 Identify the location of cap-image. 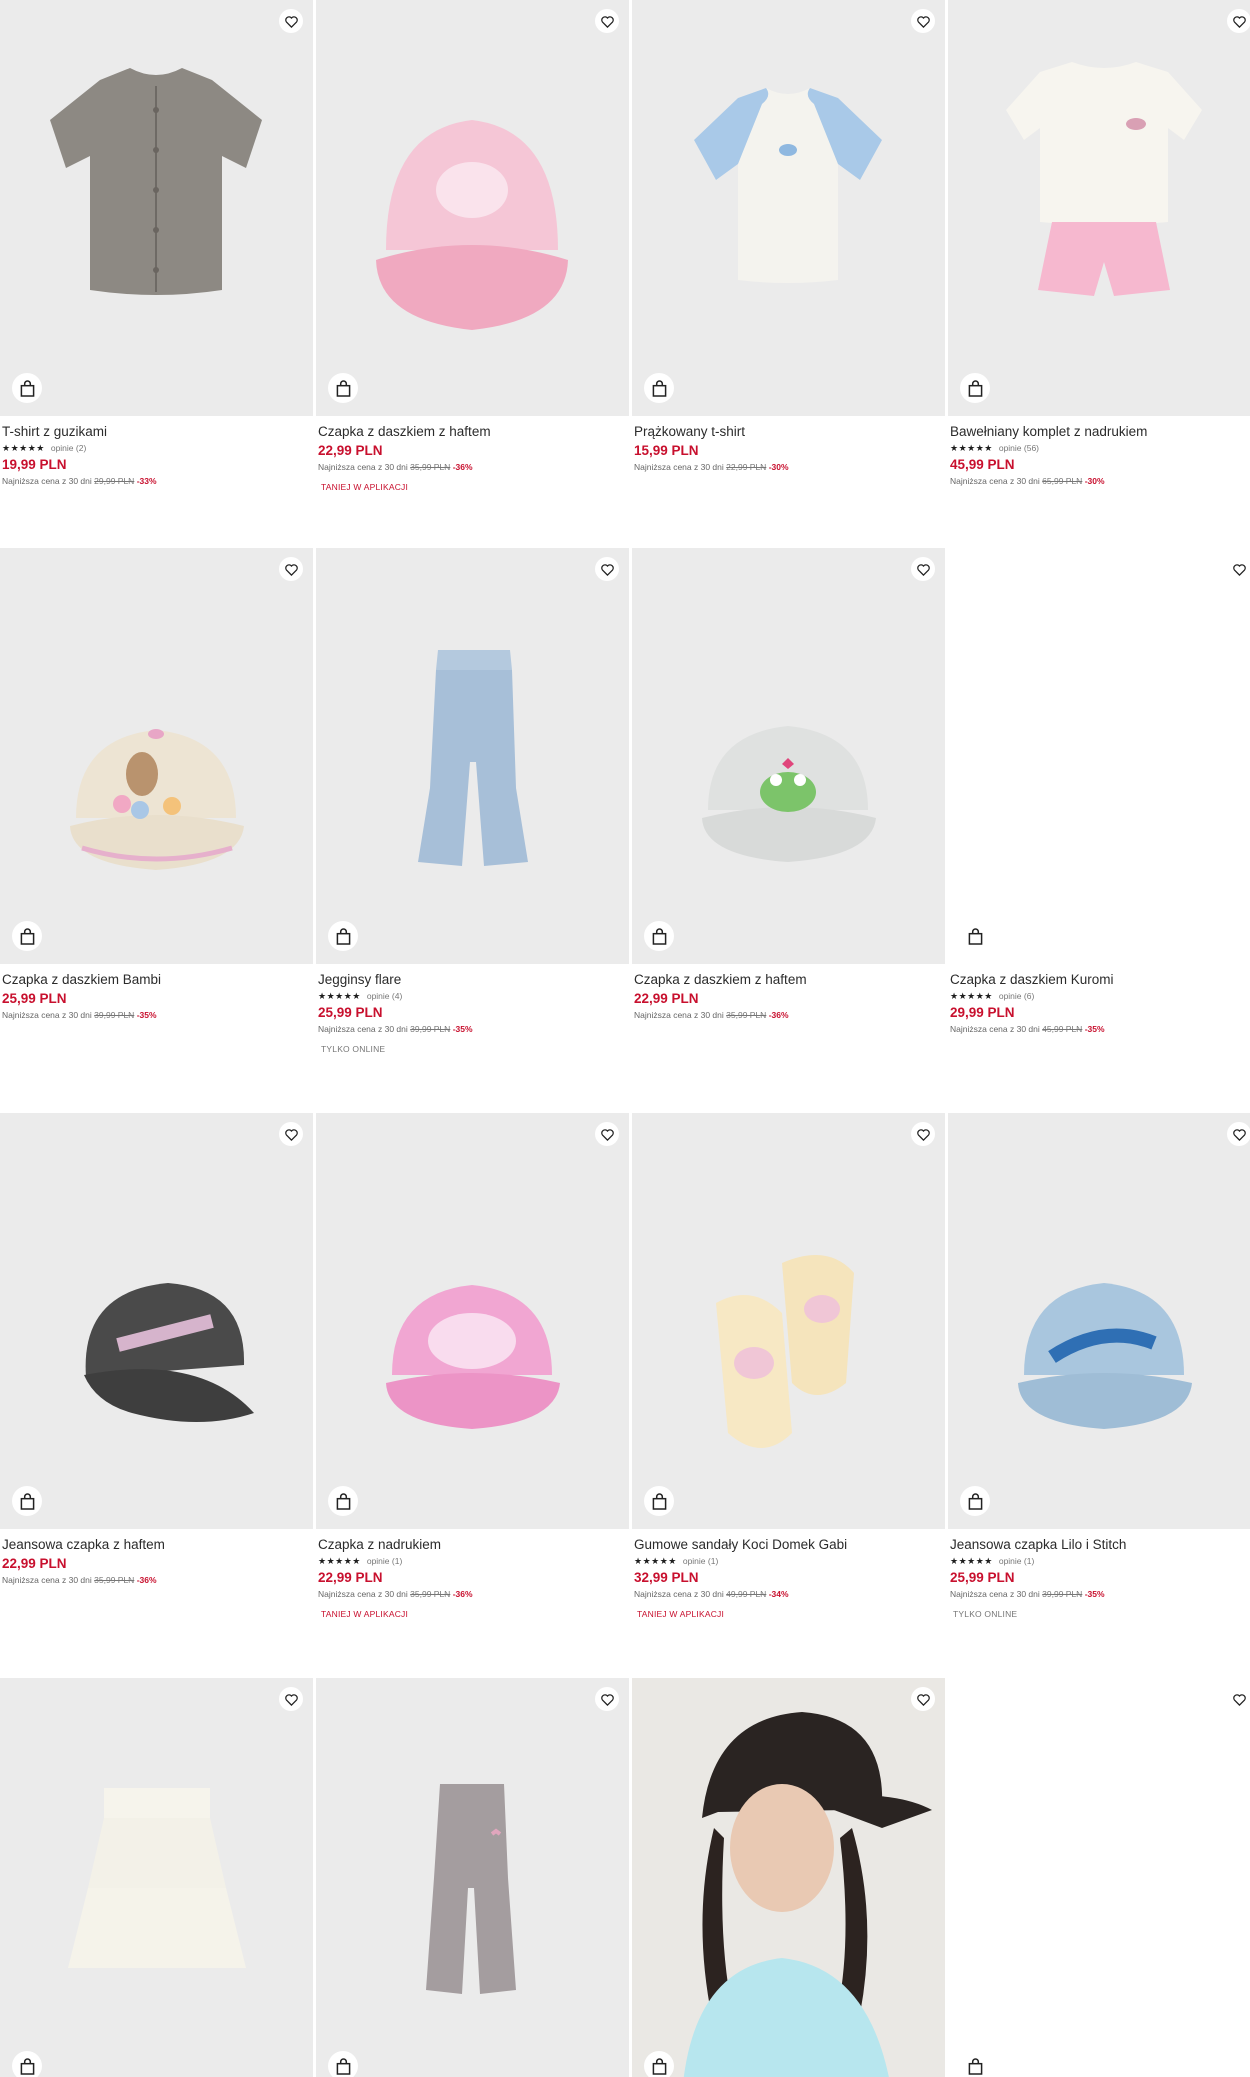
(789, 794).